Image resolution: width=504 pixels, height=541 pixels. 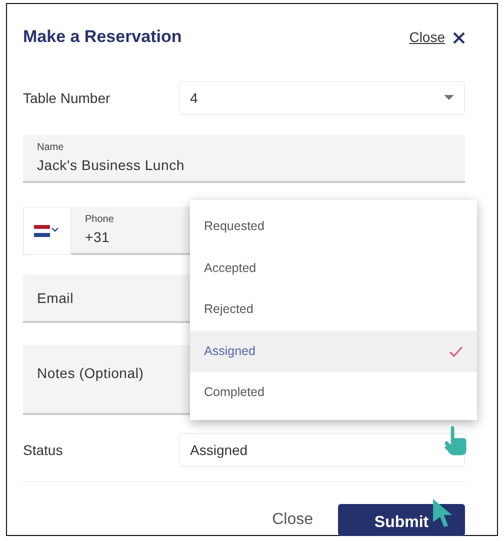 I want to click on pointer-cursor-icon, so click(x=443, y=513).